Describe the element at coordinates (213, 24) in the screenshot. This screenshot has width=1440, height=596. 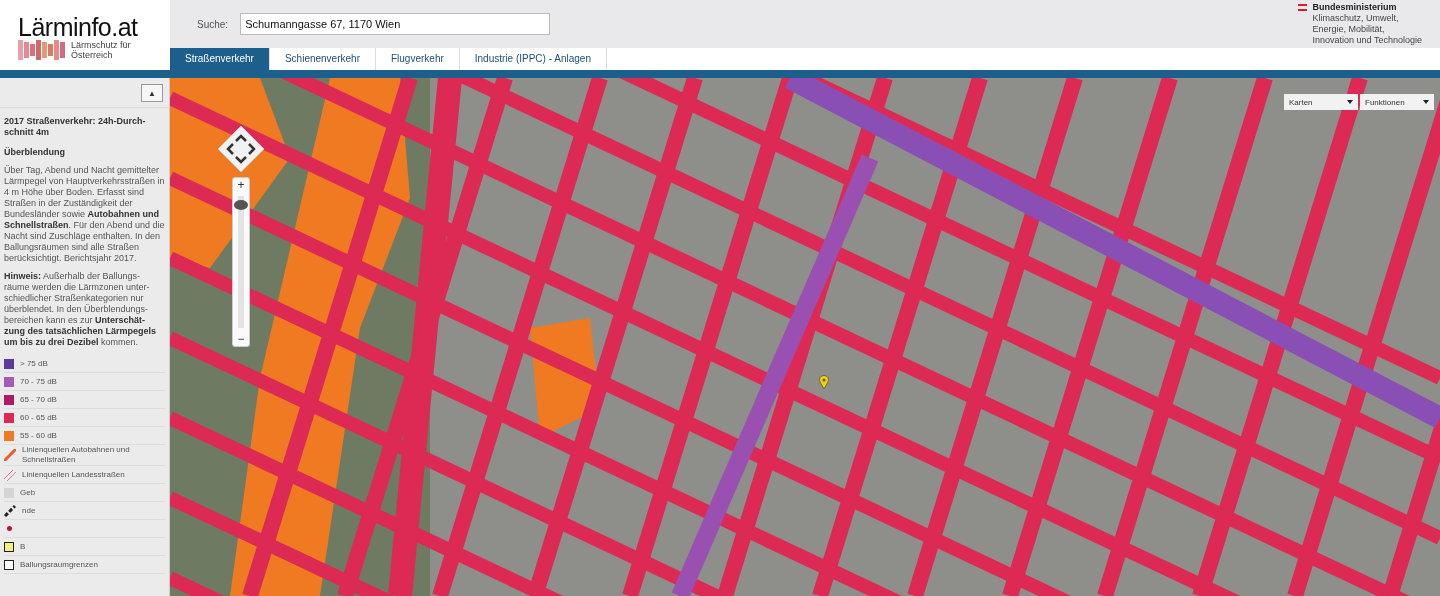
I see `search-label: Suche:` at that location.